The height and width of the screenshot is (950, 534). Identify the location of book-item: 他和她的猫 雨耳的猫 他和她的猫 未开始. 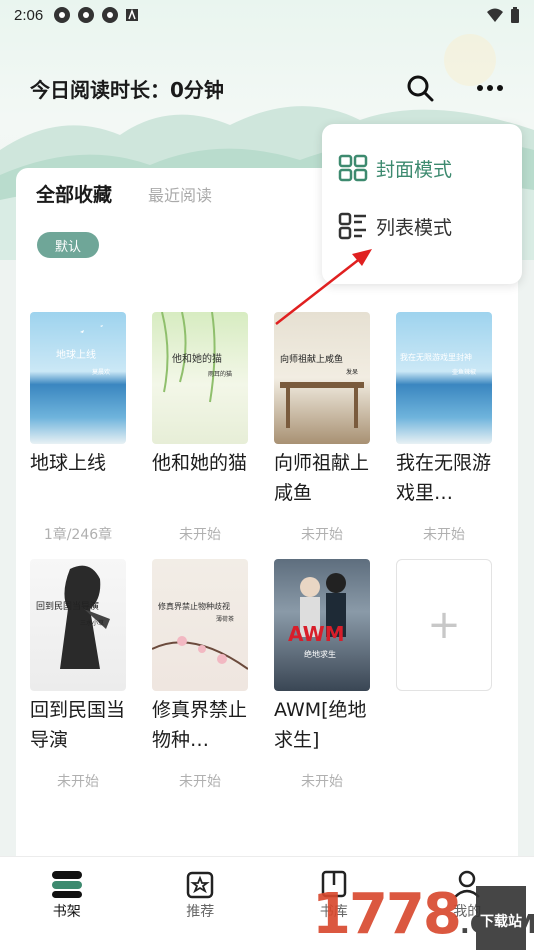
(200, 435).